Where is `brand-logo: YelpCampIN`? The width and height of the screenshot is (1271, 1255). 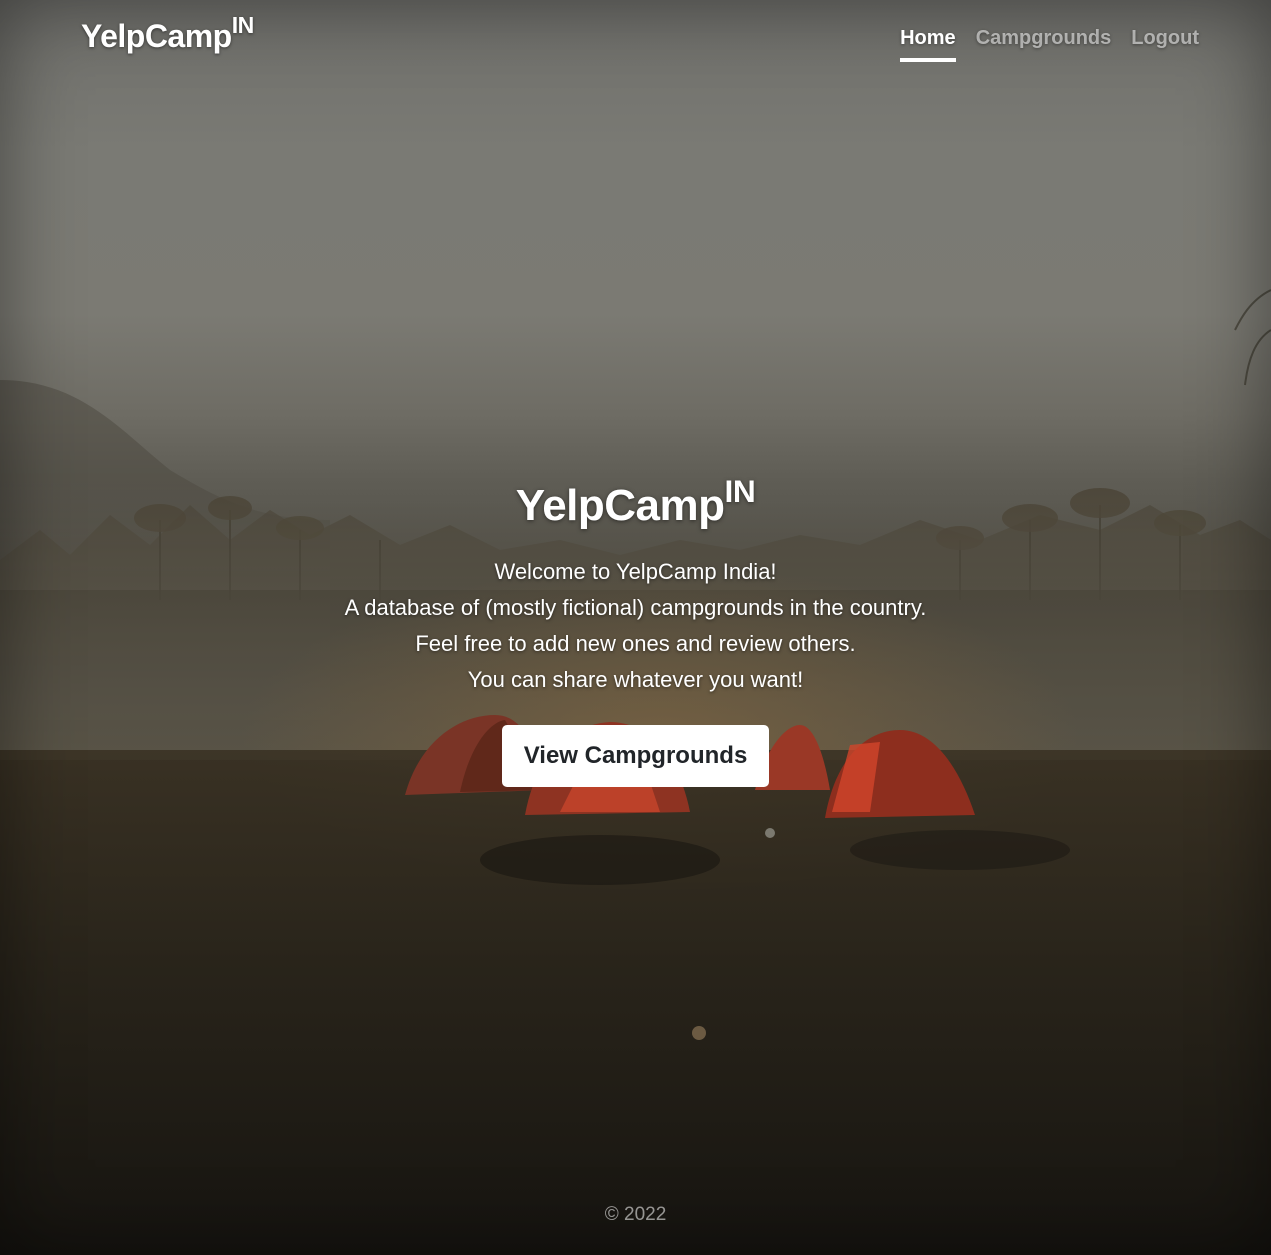
brand-logo: YelpCampIN is located at coordinates (167, 34).